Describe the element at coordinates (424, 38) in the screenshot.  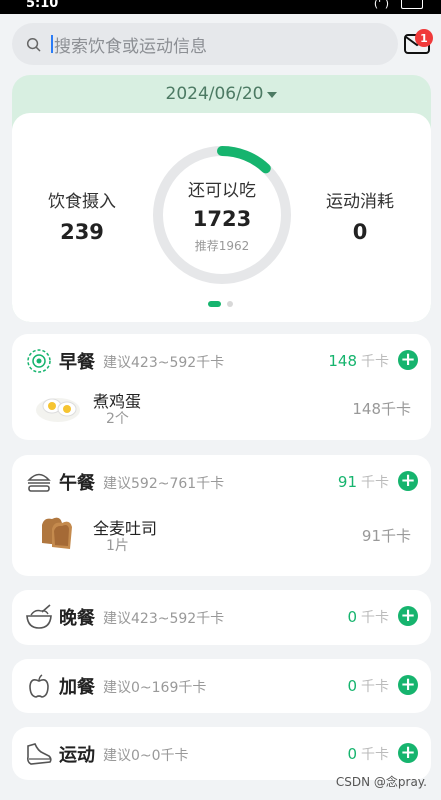
I see `mail-badge: 1` at that location.